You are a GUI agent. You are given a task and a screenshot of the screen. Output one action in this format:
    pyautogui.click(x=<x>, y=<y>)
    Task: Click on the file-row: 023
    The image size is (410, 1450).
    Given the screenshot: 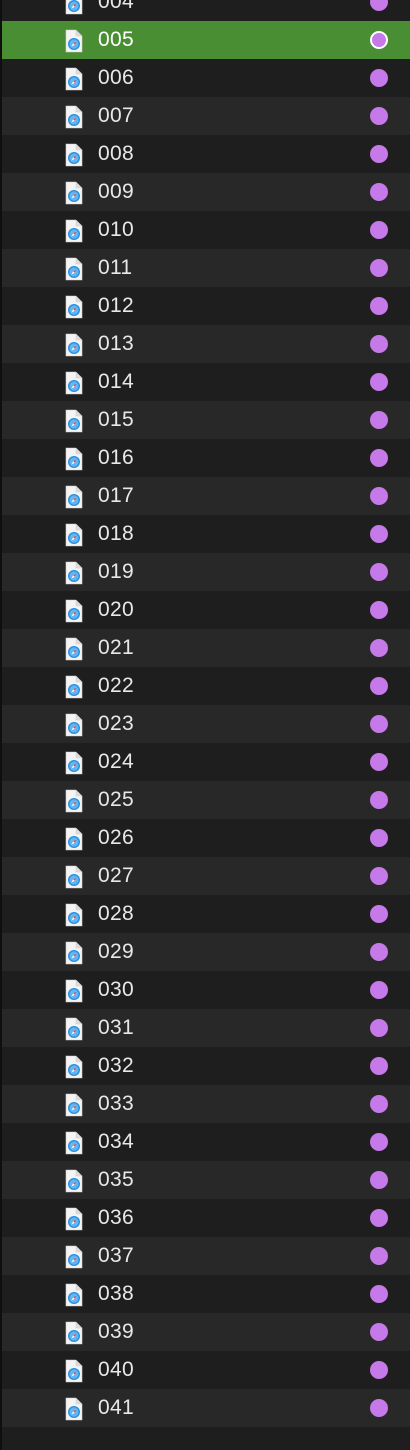 What is the action you would take?
    pyautogui.click(x=206, y=724)
    